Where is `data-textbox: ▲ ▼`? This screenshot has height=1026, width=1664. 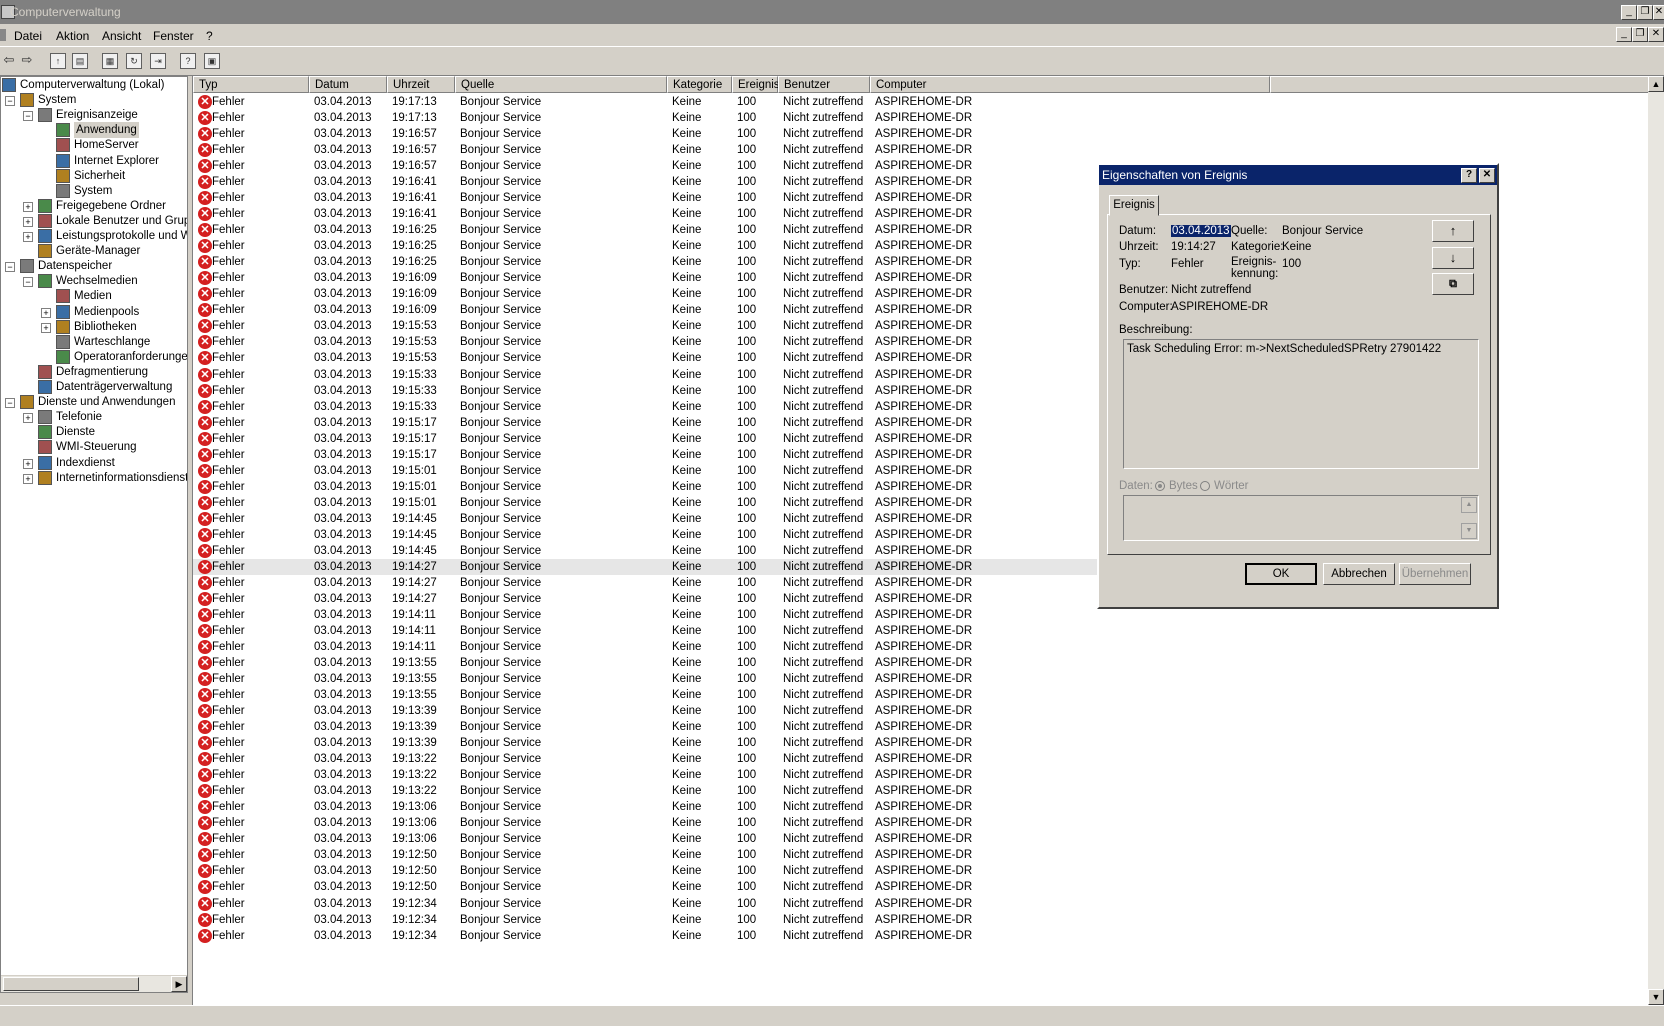
data-textbox: ▲ ▼ is located at coordinates (1301, 518).